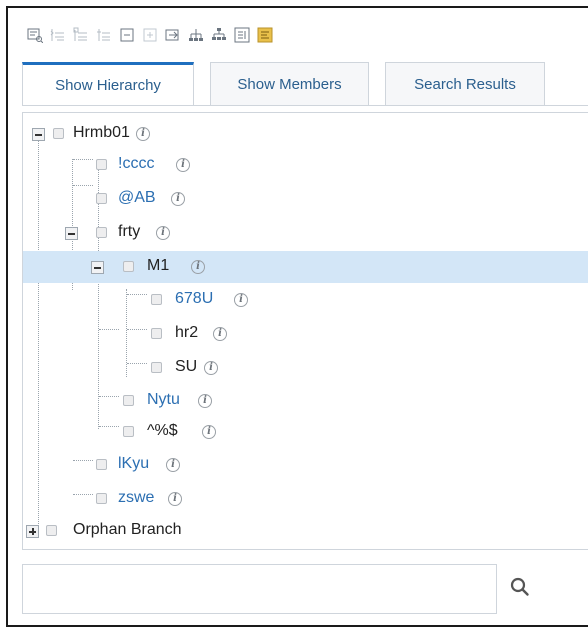 The image size is (588, 633). I want to click on tree-node-root: Hrmb01 i, so click(305, 134).